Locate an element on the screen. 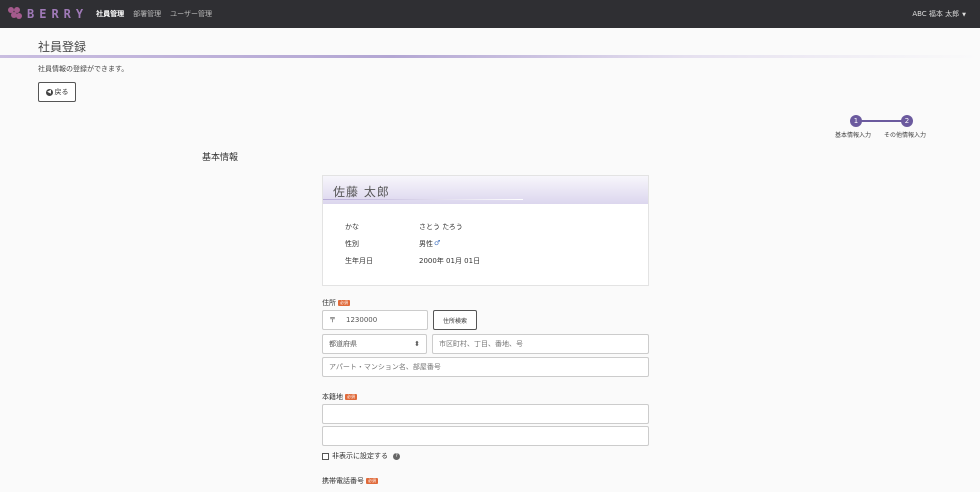  caret-down-icon: ▼ is located at coordinates (964, 15).